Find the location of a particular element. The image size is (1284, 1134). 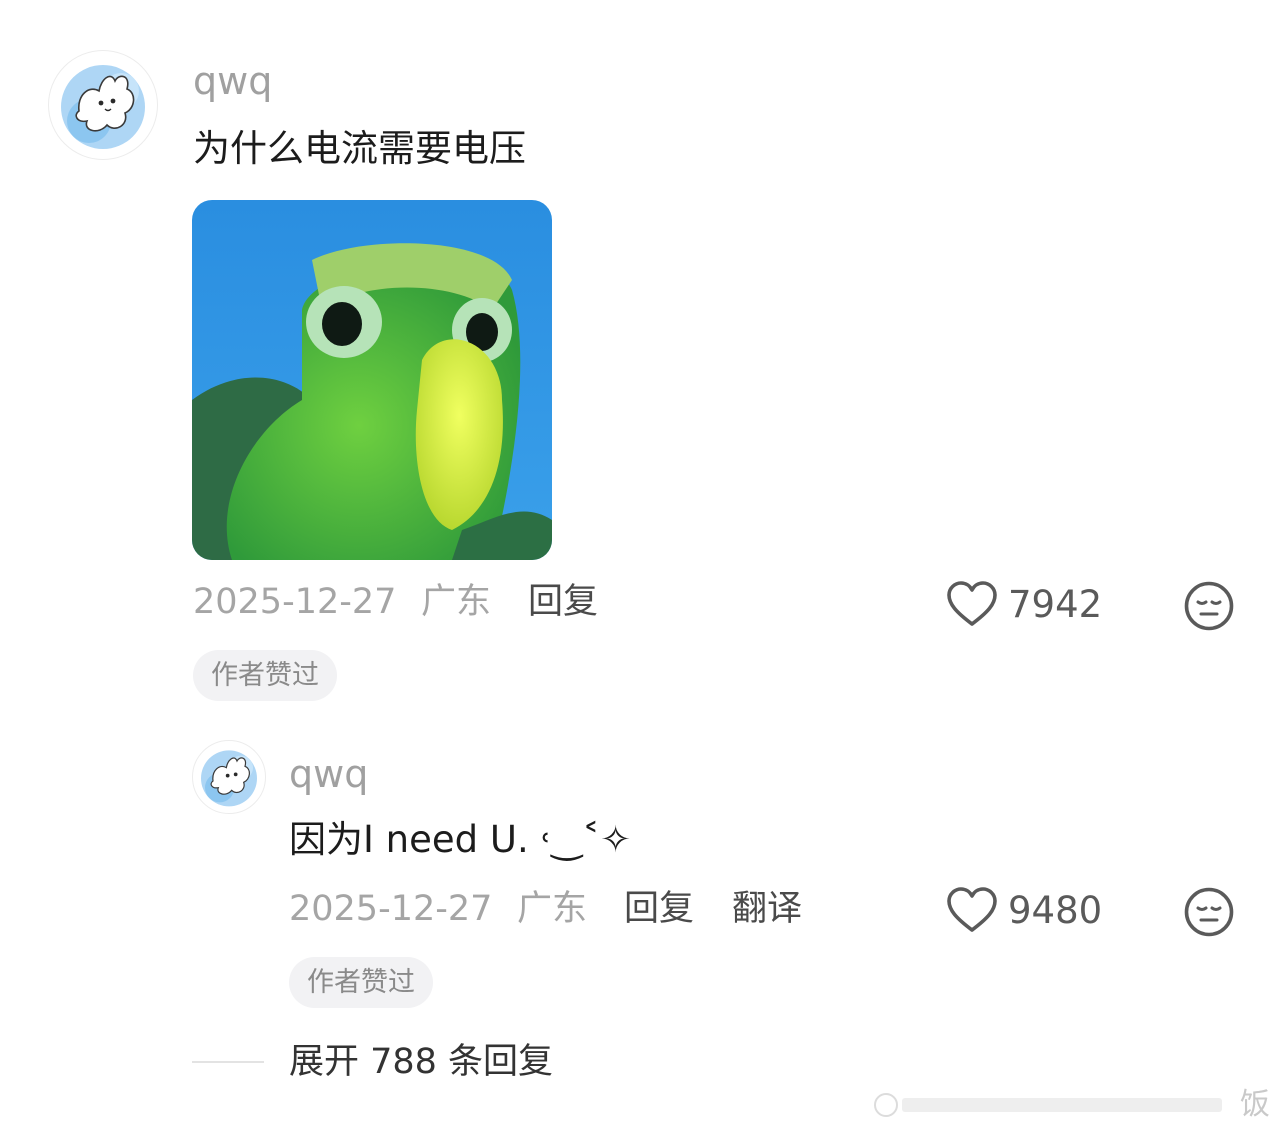

dislike-button is located at coordinates (1209, 606).